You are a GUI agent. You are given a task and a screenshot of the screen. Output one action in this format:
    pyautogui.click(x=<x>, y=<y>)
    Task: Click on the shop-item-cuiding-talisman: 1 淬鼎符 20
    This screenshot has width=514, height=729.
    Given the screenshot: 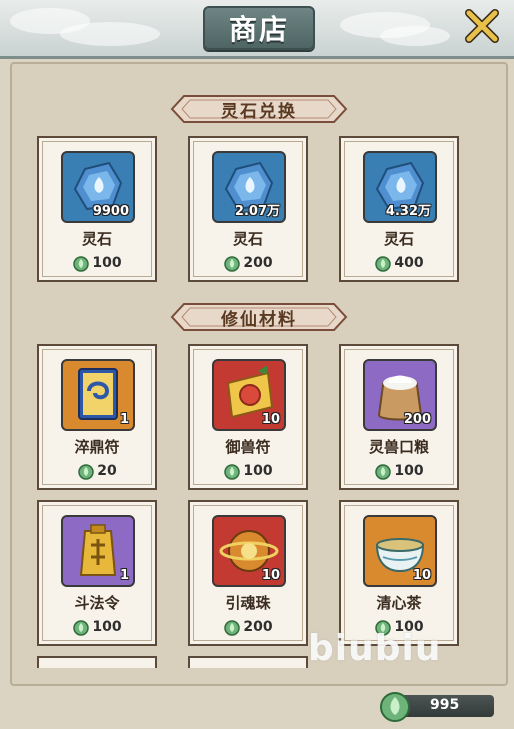 What is the action you would take?
    pyautogui.click(x=97, y=417)
    